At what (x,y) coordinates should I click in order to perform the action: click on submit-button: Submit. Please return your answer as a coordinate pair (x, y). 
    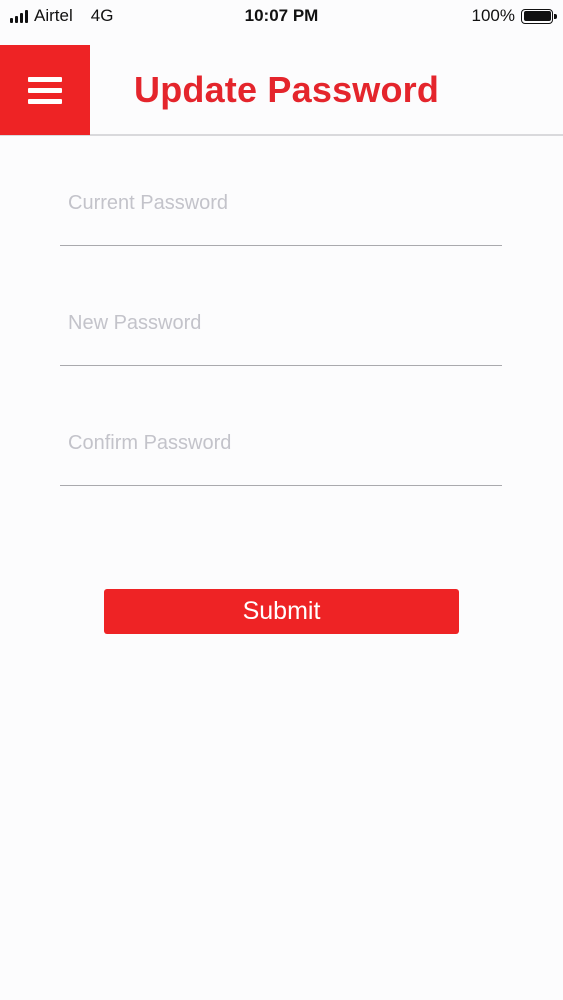
    Looking at the image, I should click on (281, 611).